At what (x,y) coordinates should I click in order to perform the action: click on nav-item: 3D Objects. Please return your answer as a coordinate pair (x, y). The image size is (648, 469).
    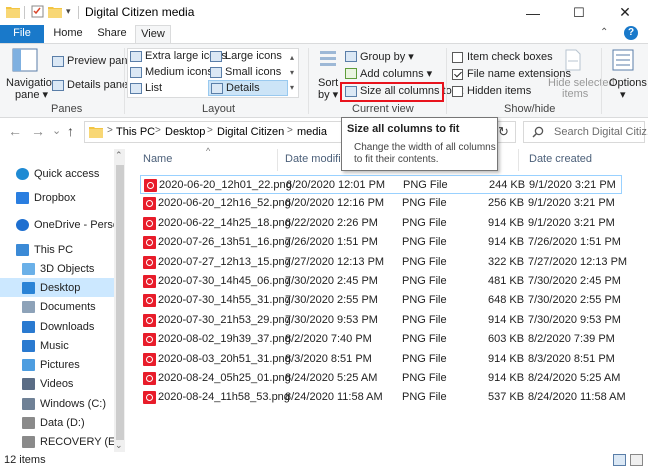
    Looking at the image, I should click on (57, 268).